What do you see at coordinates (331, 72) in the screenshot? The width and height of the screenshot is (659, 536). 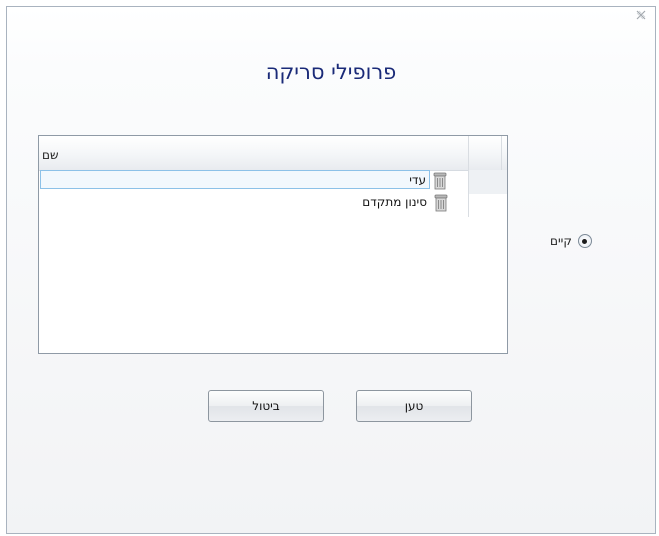 I see `dialog-title: פרופילי סריקה` at bounding box center [331, 72].